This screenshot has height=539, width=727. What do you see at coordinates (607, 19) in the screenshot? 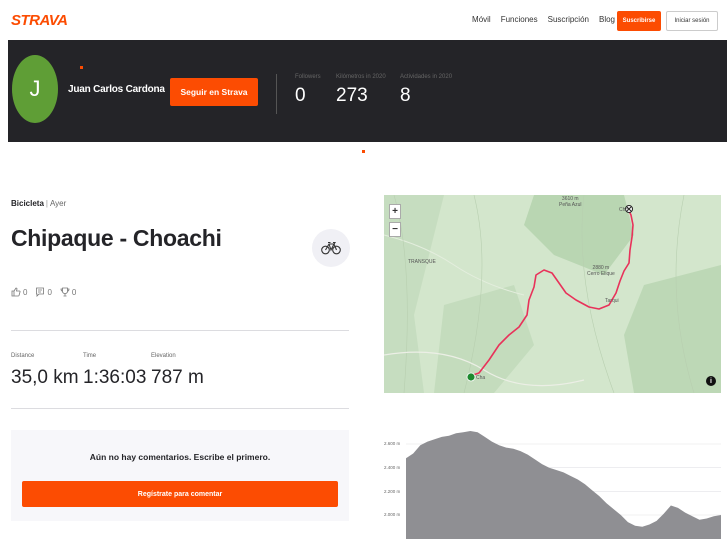
I see `nav-link-blog: Blog` at bounding box center [607, 19].